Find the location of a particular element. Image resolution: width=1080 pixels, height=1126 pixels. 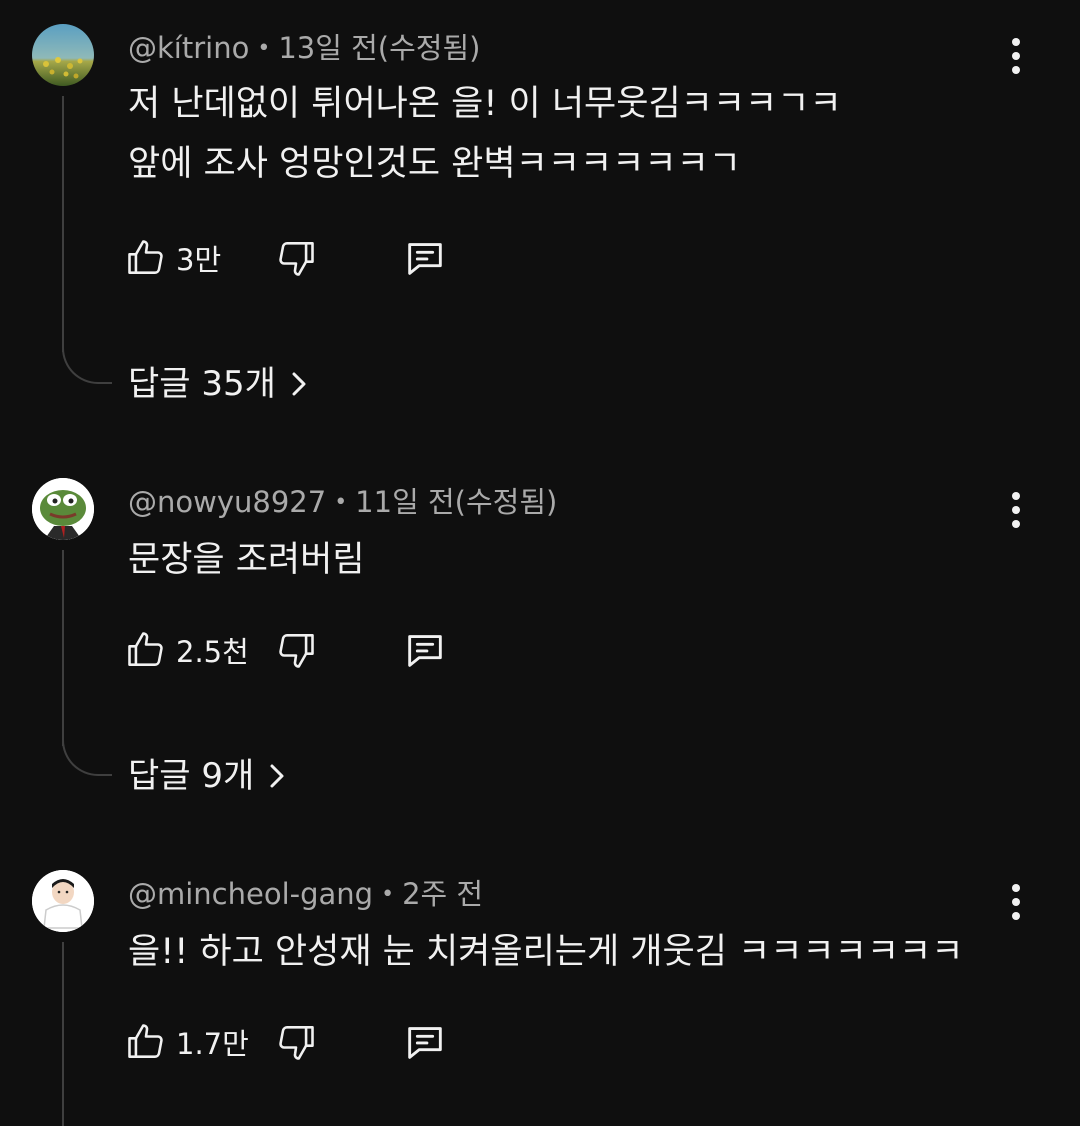

comment-header: @mincheol-gang • 2주 전 is located at coordinates (305, 896).